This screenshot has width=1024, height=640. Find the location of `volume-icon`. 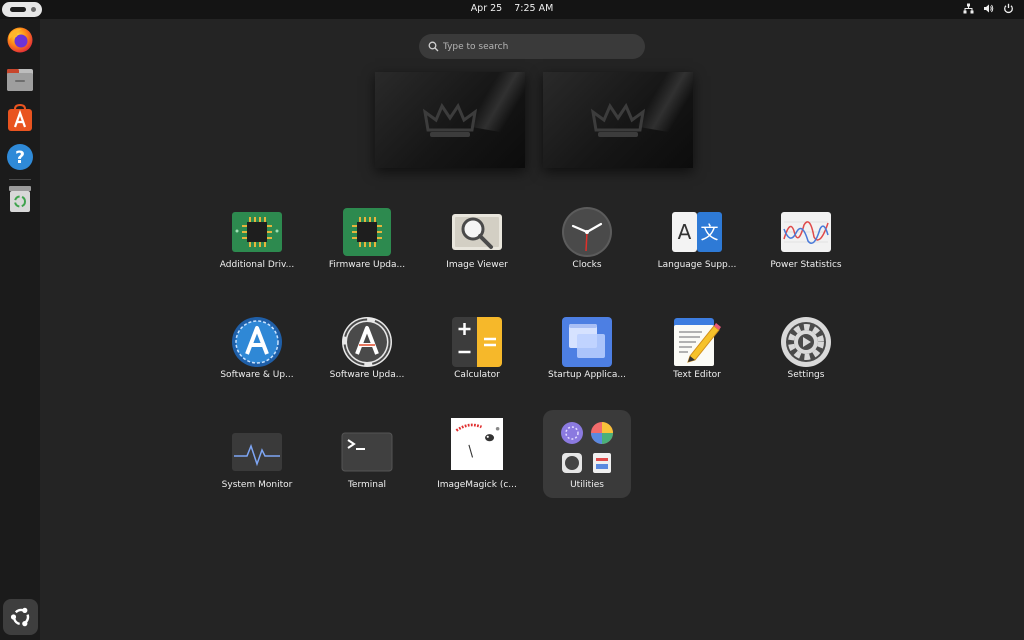

volume-icon is located at coordinates (988, 8).